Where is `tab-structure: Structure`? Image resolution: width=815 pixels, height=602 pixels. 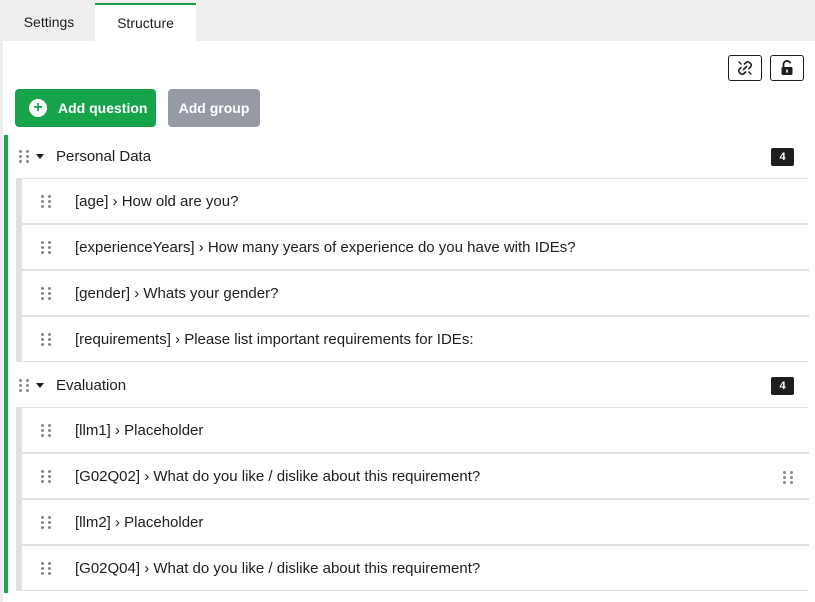
tab-structure: Structure is located at coordinates (145, 22).